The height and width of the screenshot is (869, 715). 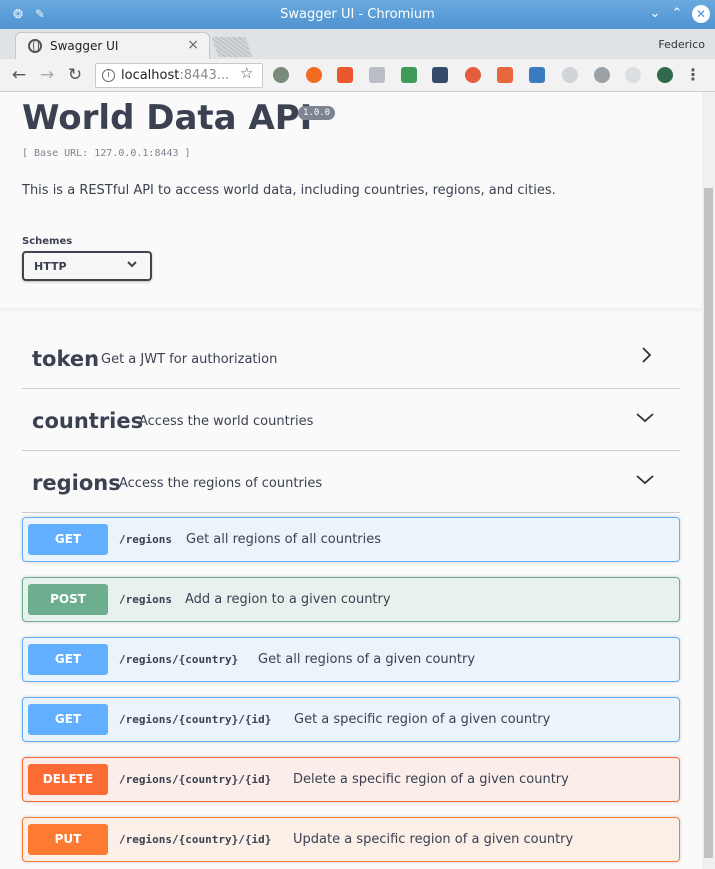 What do you see at coordinates (87, 266) in the screenshot?
I see `schemes-select: HTTP` at bounding box center [87, 266].